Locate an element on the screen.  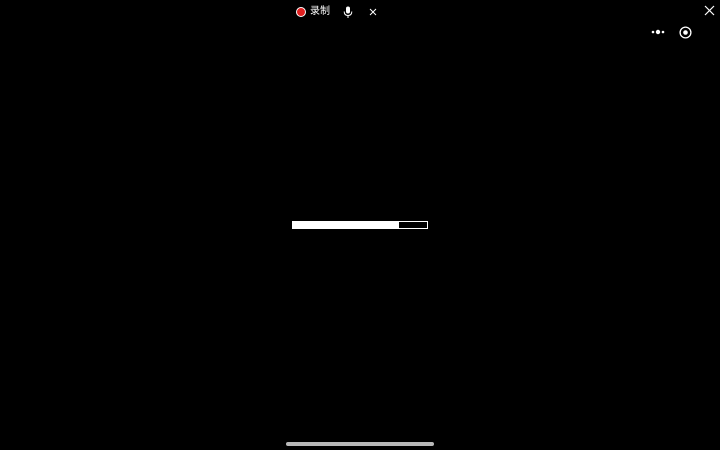
record-dot-icon is located at coordinates (301, 12).